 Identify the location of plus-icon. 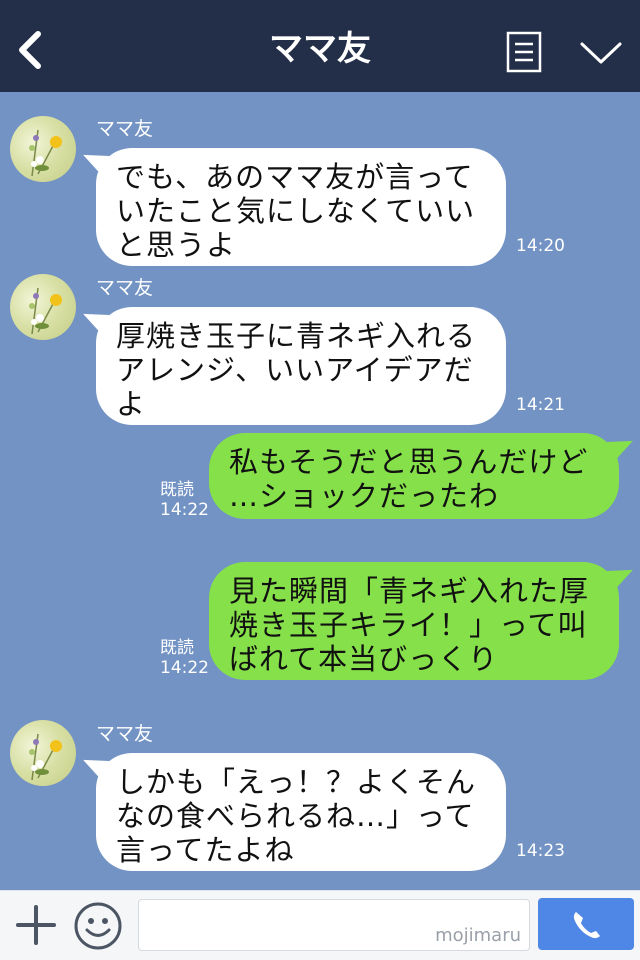
(36, 925).